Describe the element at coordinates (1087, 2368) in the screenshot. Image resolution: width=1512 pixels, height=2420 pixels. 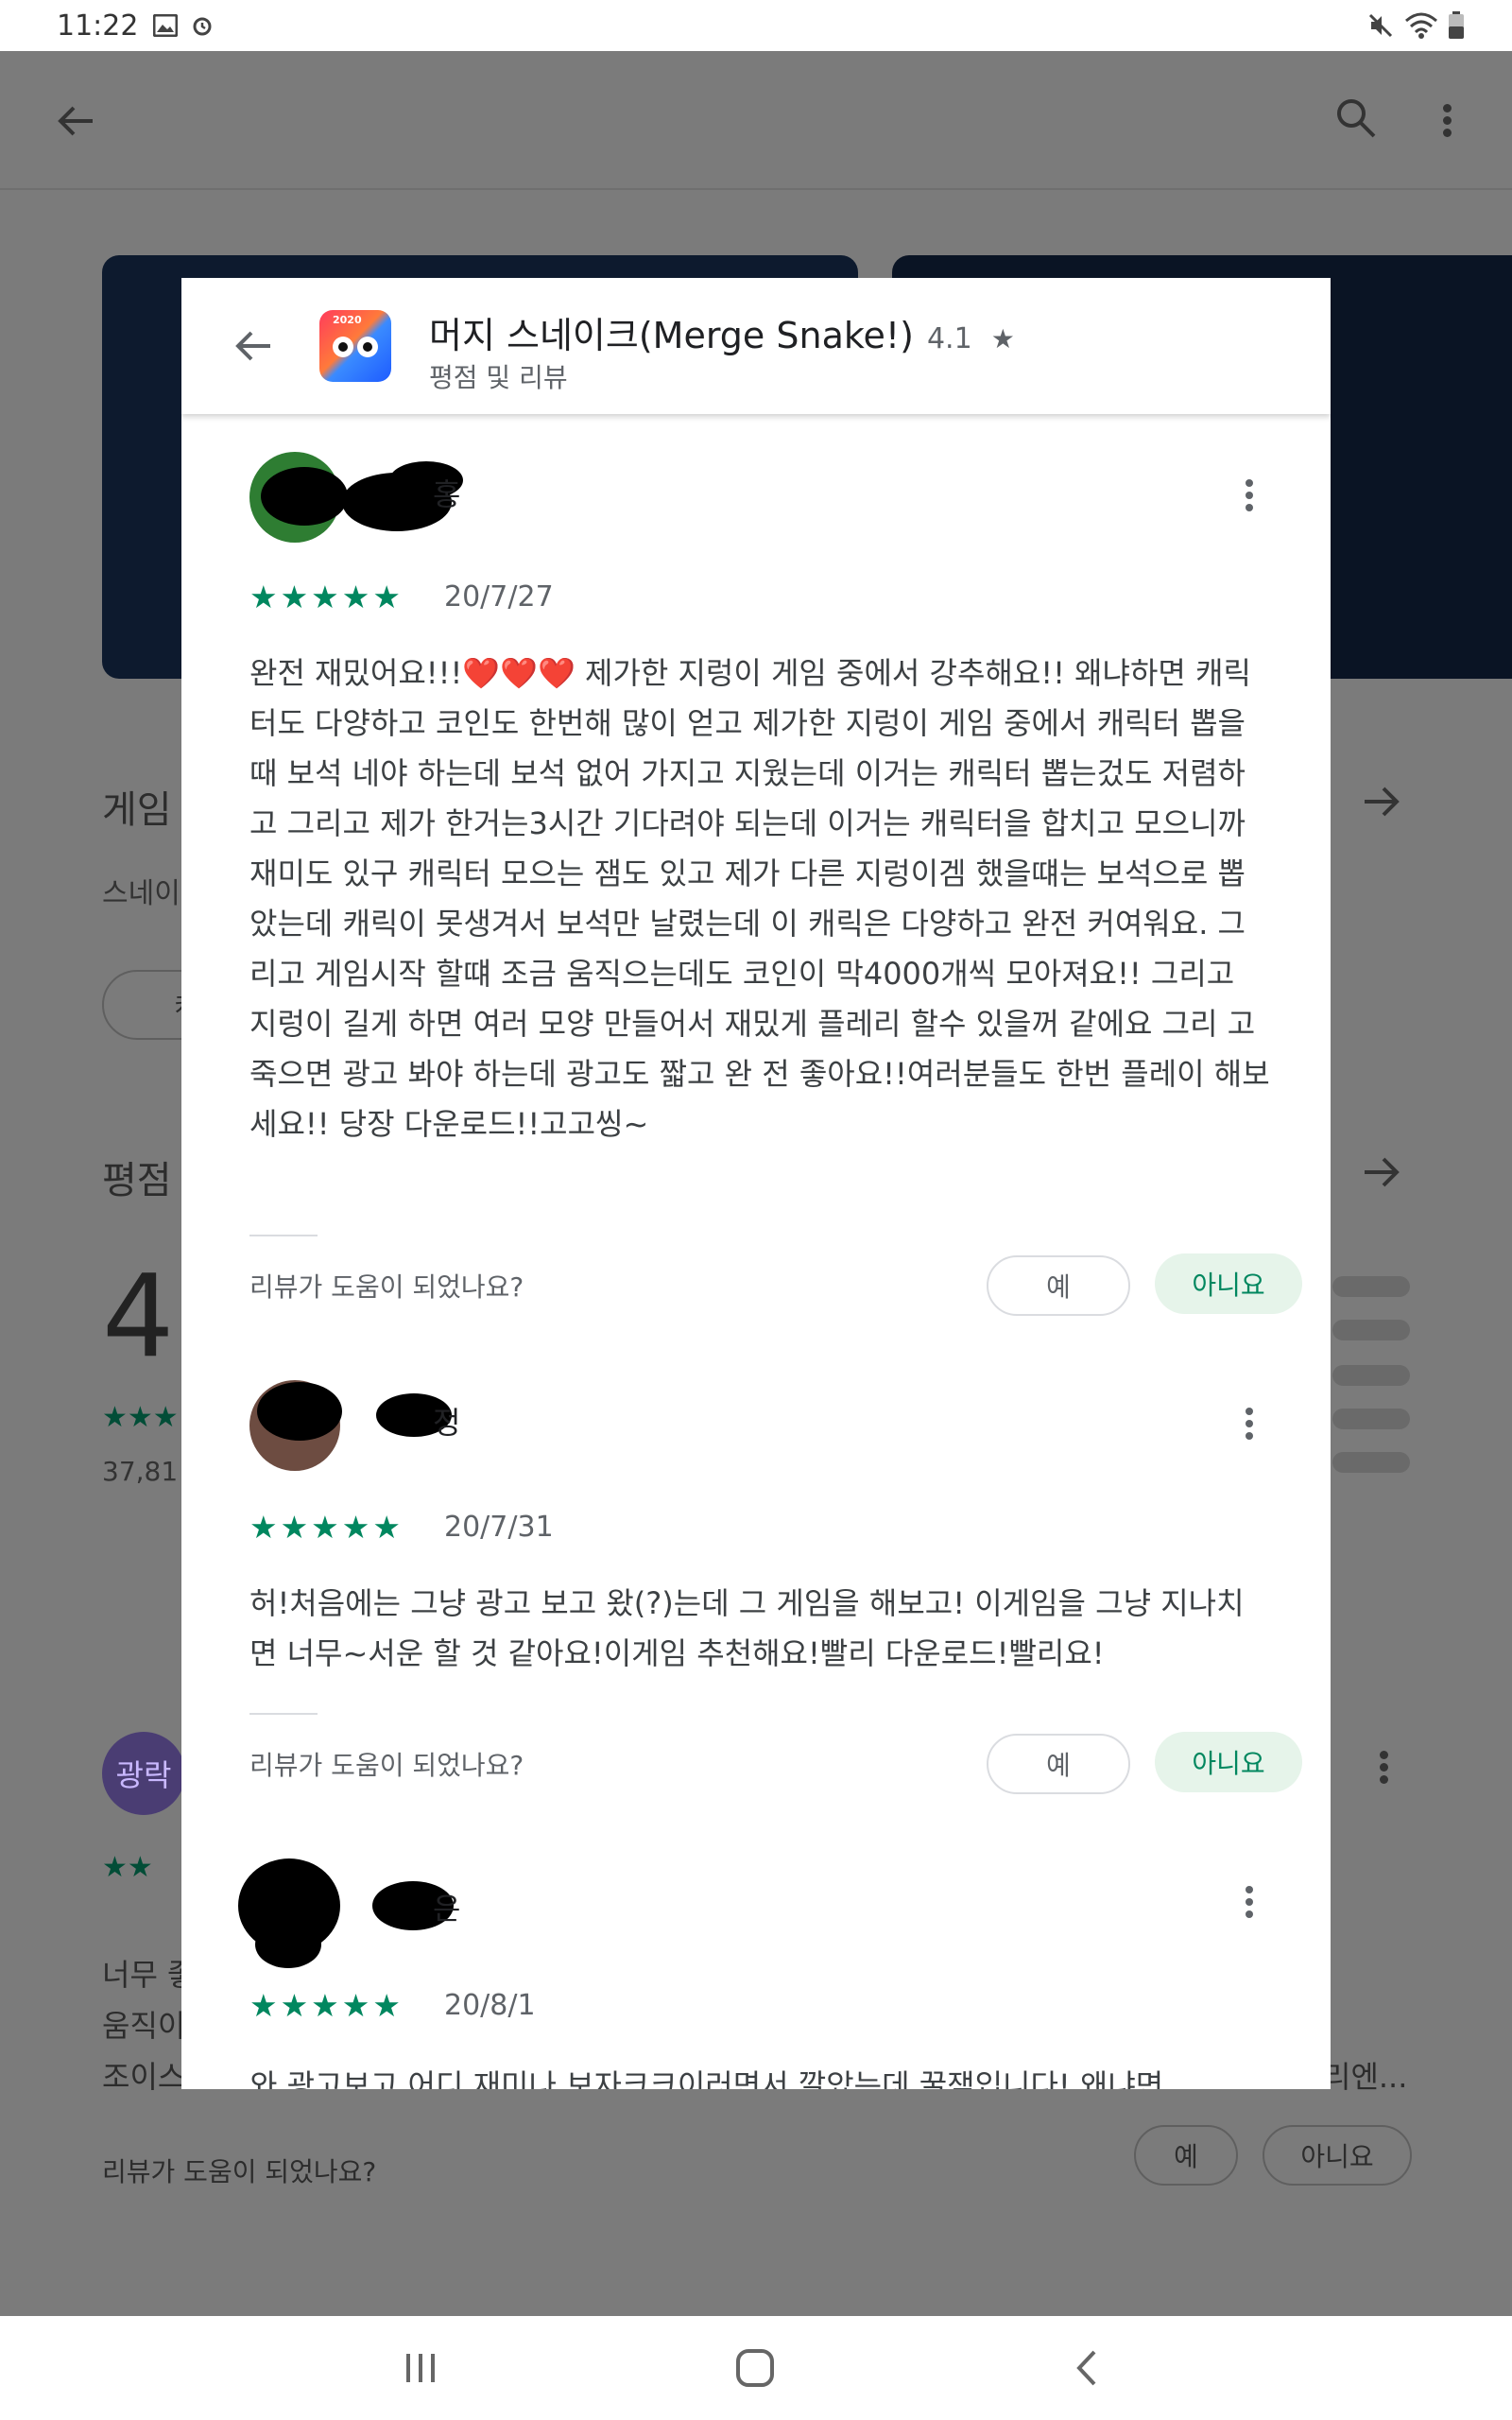
I see `back-nav-icon` at that location.